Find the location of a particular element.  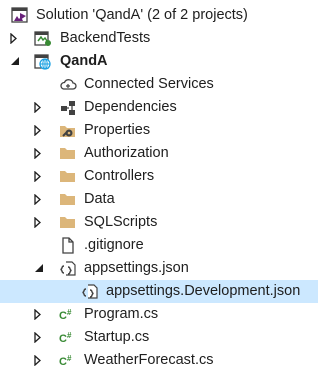

item-label: Properties is located at coordinates (117, 130).